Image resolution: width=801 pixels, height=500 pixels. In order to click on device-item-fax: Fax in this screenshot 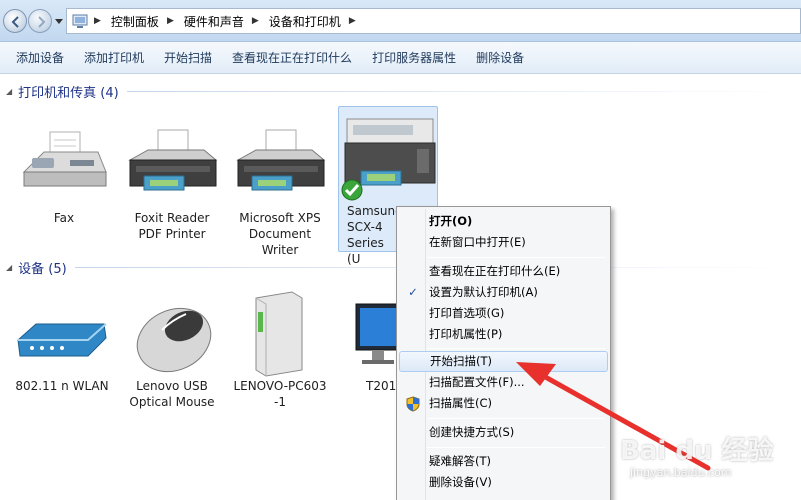, I will do `click(64, 174)`.